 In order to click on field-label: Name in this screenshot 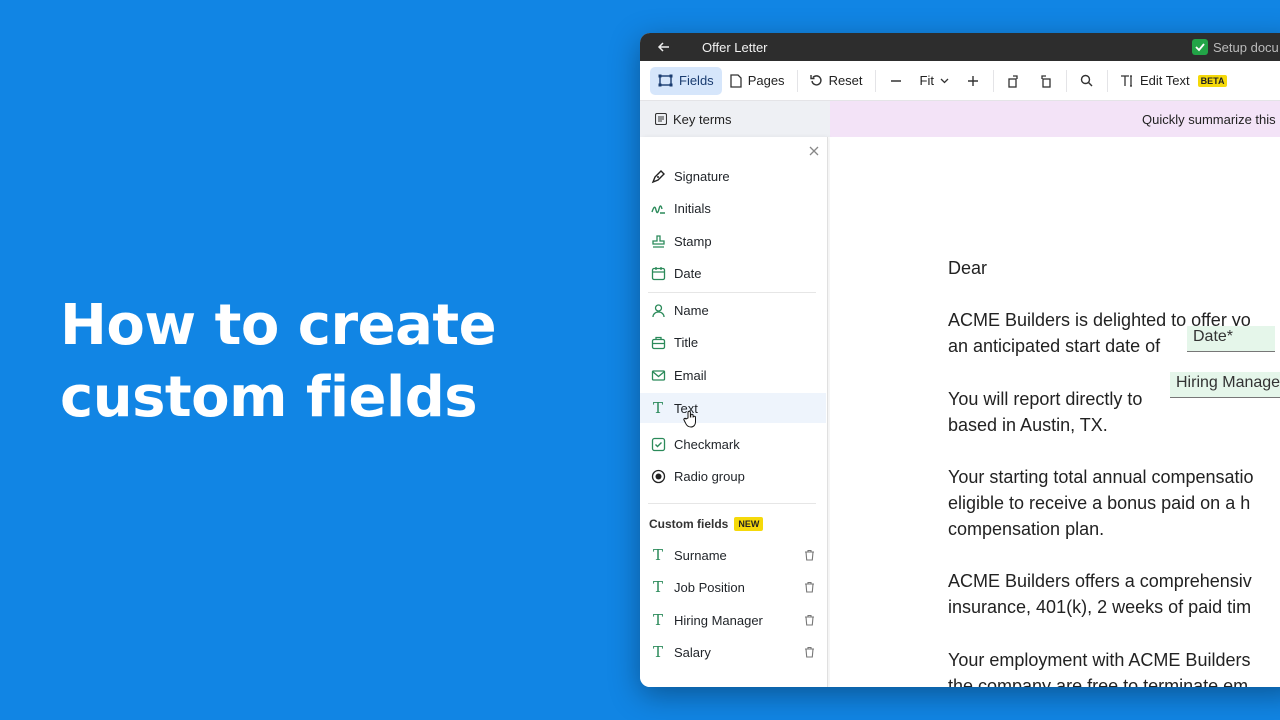, I will do `click(691, 310)`.